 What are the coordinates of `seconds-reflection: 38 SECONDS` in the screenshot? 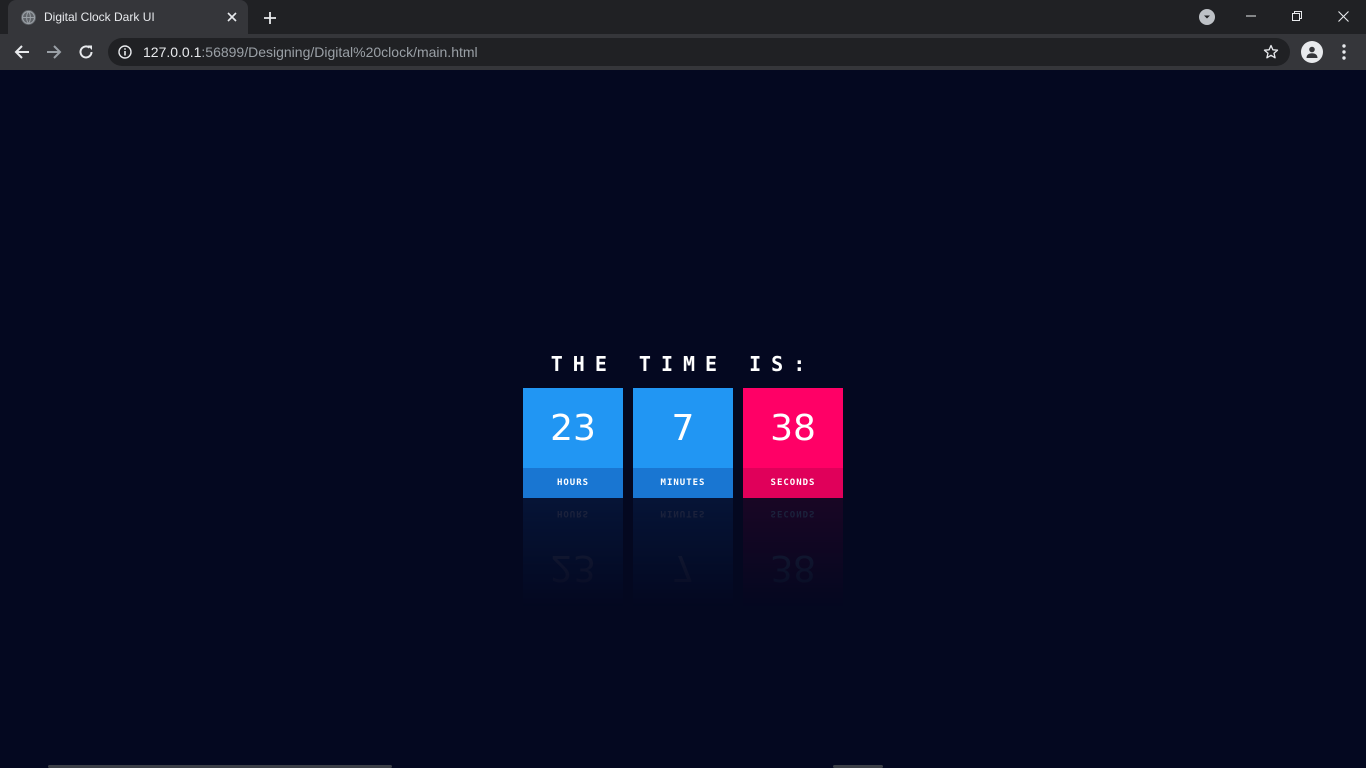 It's located at (793, 553).